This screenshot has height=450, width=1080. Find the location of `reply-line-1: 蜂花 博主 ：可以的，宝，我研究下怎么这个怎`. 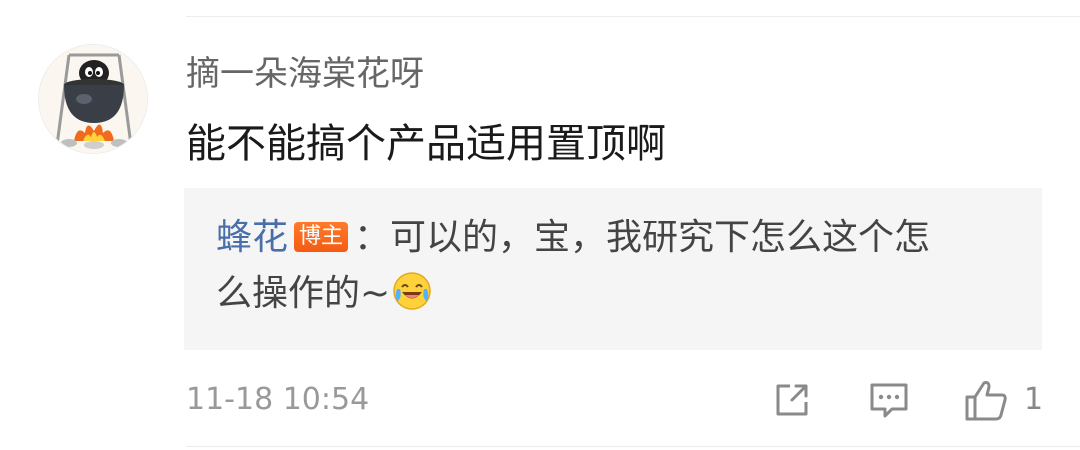

reply-line-1: 蜂花 博主 ：可以的，宝，我研究下怎么这个怎 is located at coordinates (613, 238).